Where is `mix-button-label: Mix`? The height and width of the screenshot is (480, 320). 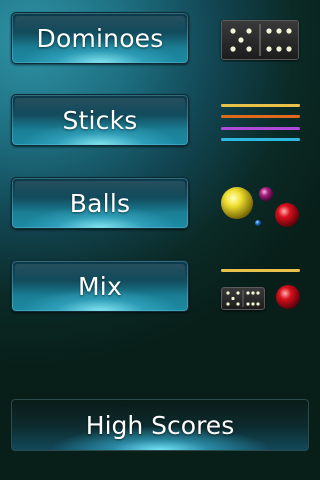
mix-button-label: Mix is located at coordinates (100, 286).